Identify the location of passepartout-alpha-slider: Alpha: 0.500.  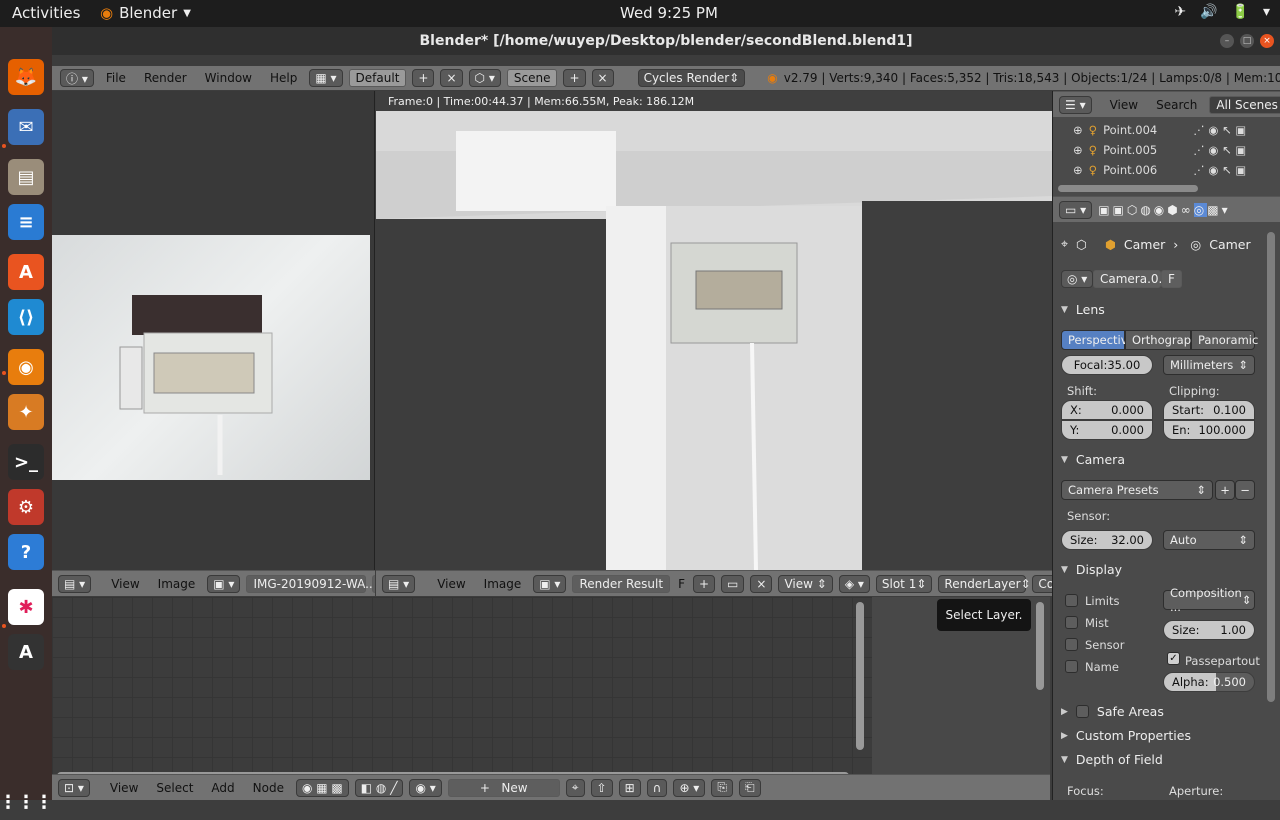
(1209, 682).